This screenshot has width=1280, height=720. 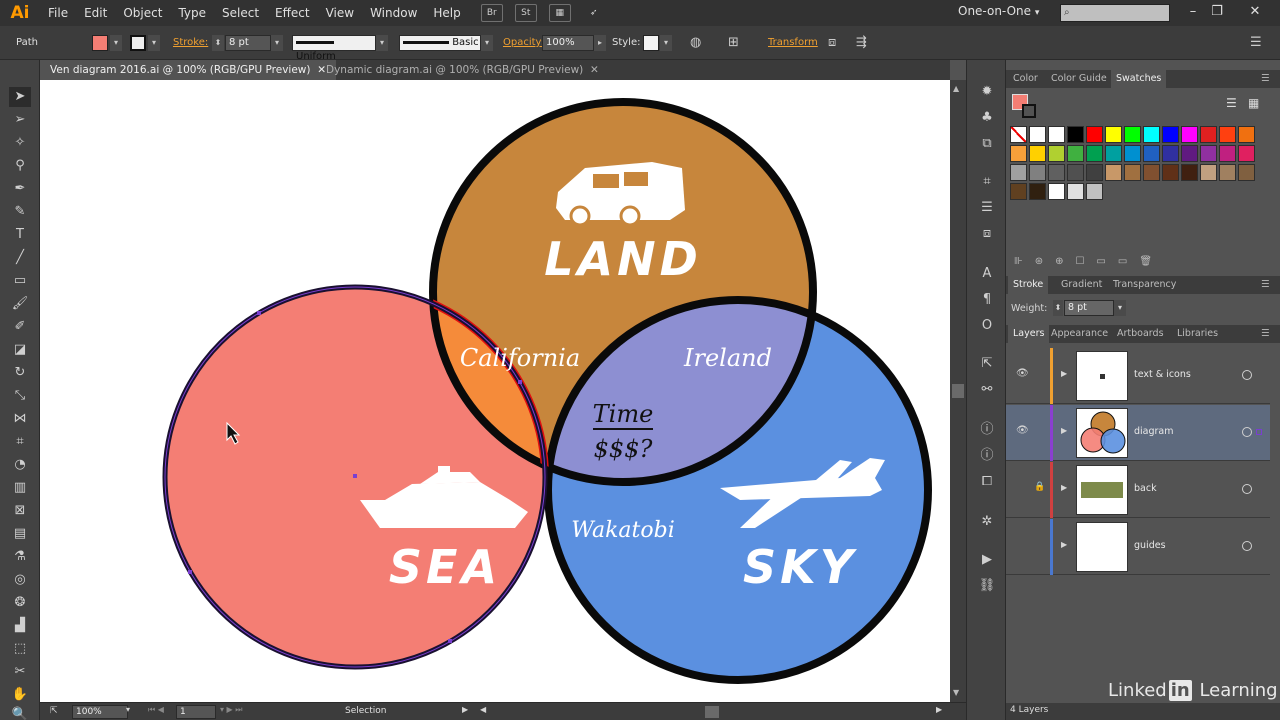 I want to click on menu-edit: Edit, so click(x=95, y=13).